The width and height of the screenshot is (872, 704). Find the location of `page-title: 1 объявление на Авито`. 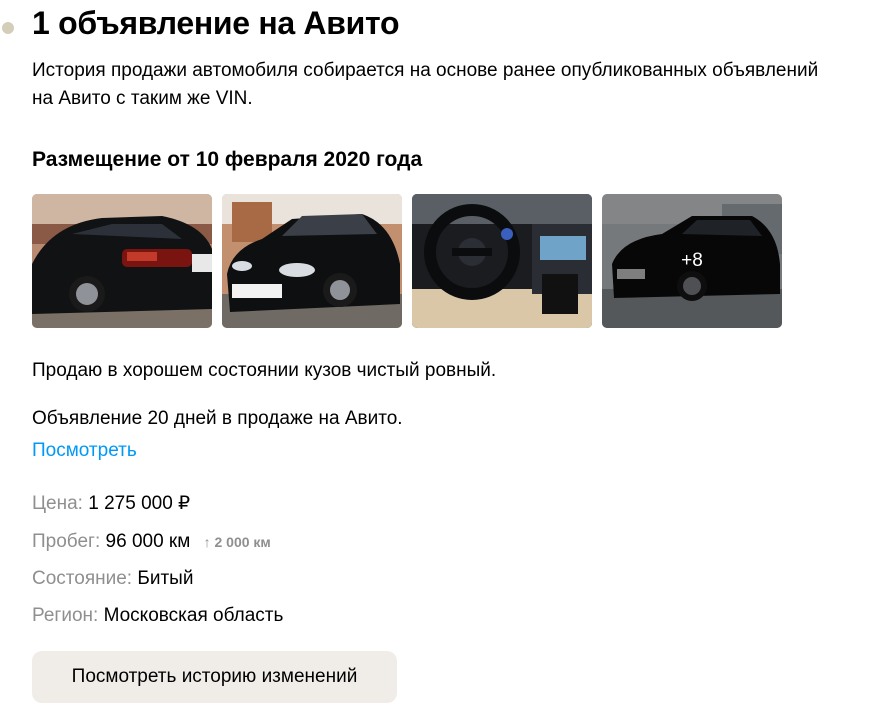

page-title: 1 объявление на Авито is located at coordinates (216, 23).